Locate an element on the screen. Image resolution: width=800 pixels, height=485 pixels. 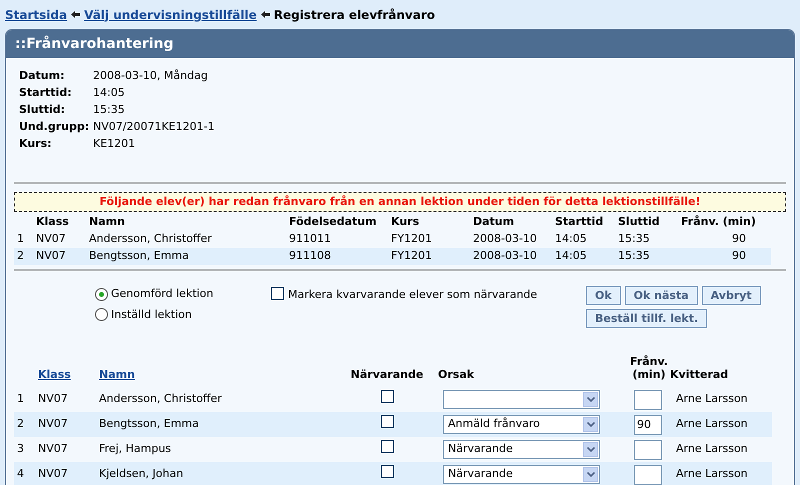
form-button: Ok is located at coordinates (603, 295).